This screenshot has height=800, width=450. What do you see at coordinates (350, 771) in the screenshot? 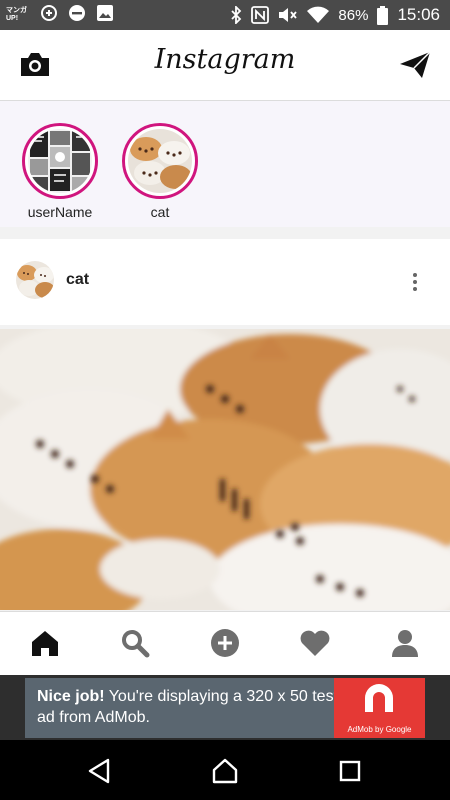
I see `recents-icon` at bounding box center [350, 771].